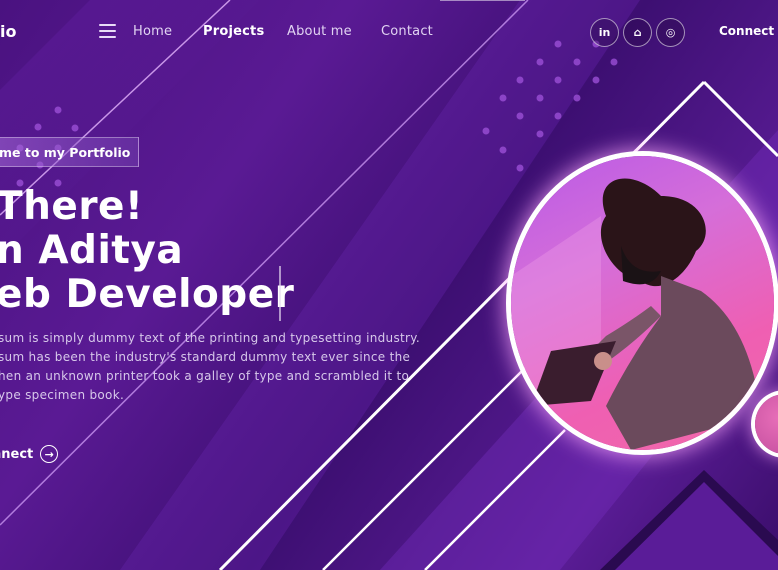 Image resolution: width=778 pixels, height=570 pixels. What do you see at coordinates (8, 31) in the screenshot?
I see `logo: io` at bounding box center [8, 31].